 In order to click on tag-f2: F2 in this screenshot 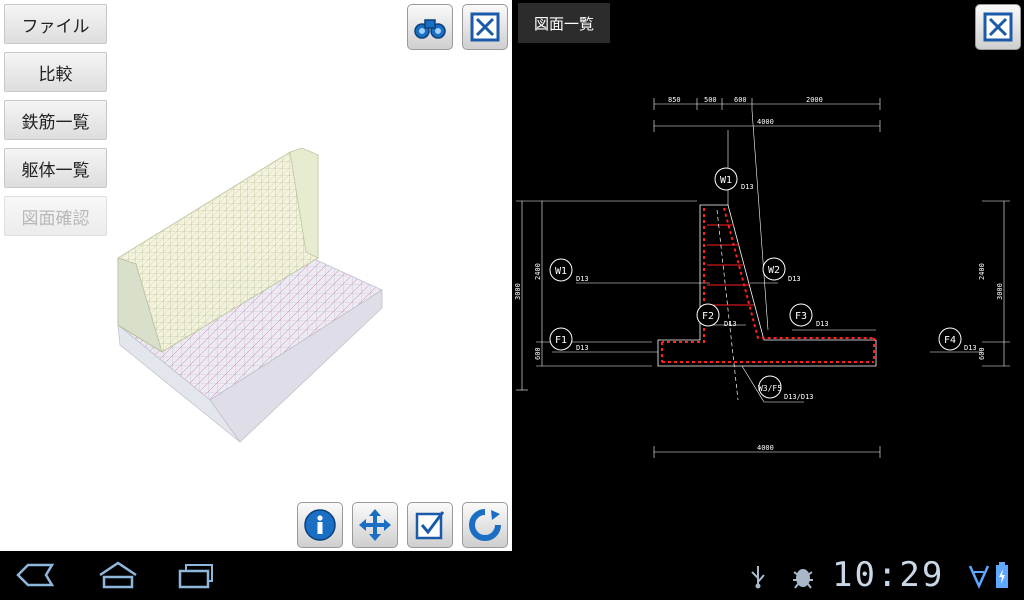, I will do `click(708, 316)`.